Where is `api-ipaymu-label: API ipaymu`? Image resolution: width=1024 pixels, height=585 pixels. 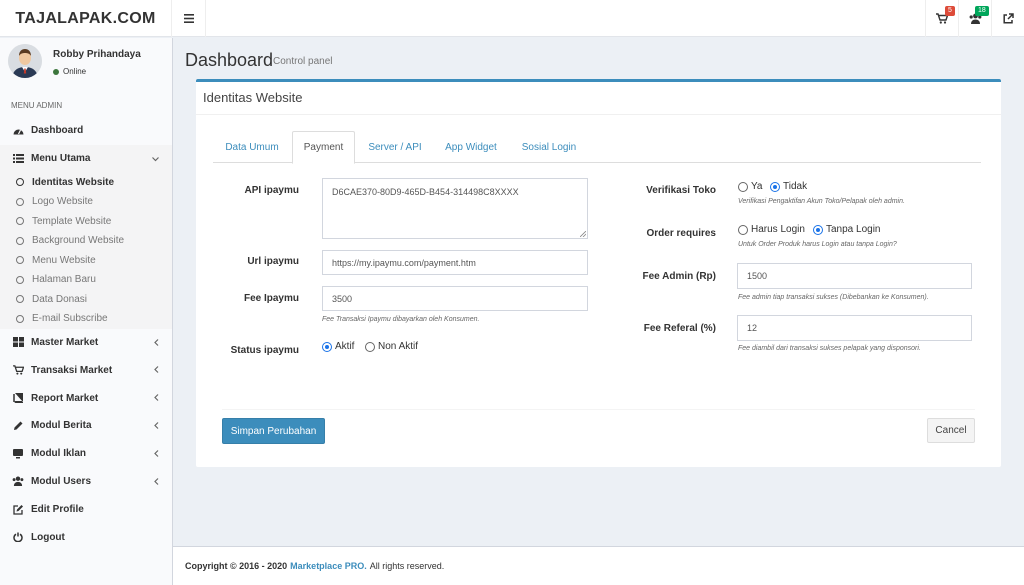
api-ipaymu-label: API ipaymu is located at coordinates (271, 190).